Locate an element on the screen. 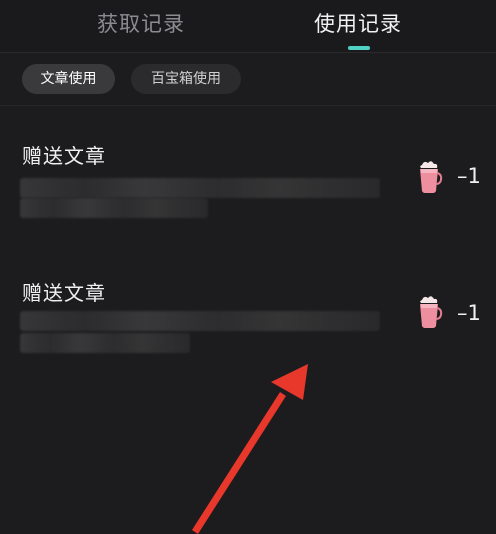  divider is located at coordinates (248, 105).